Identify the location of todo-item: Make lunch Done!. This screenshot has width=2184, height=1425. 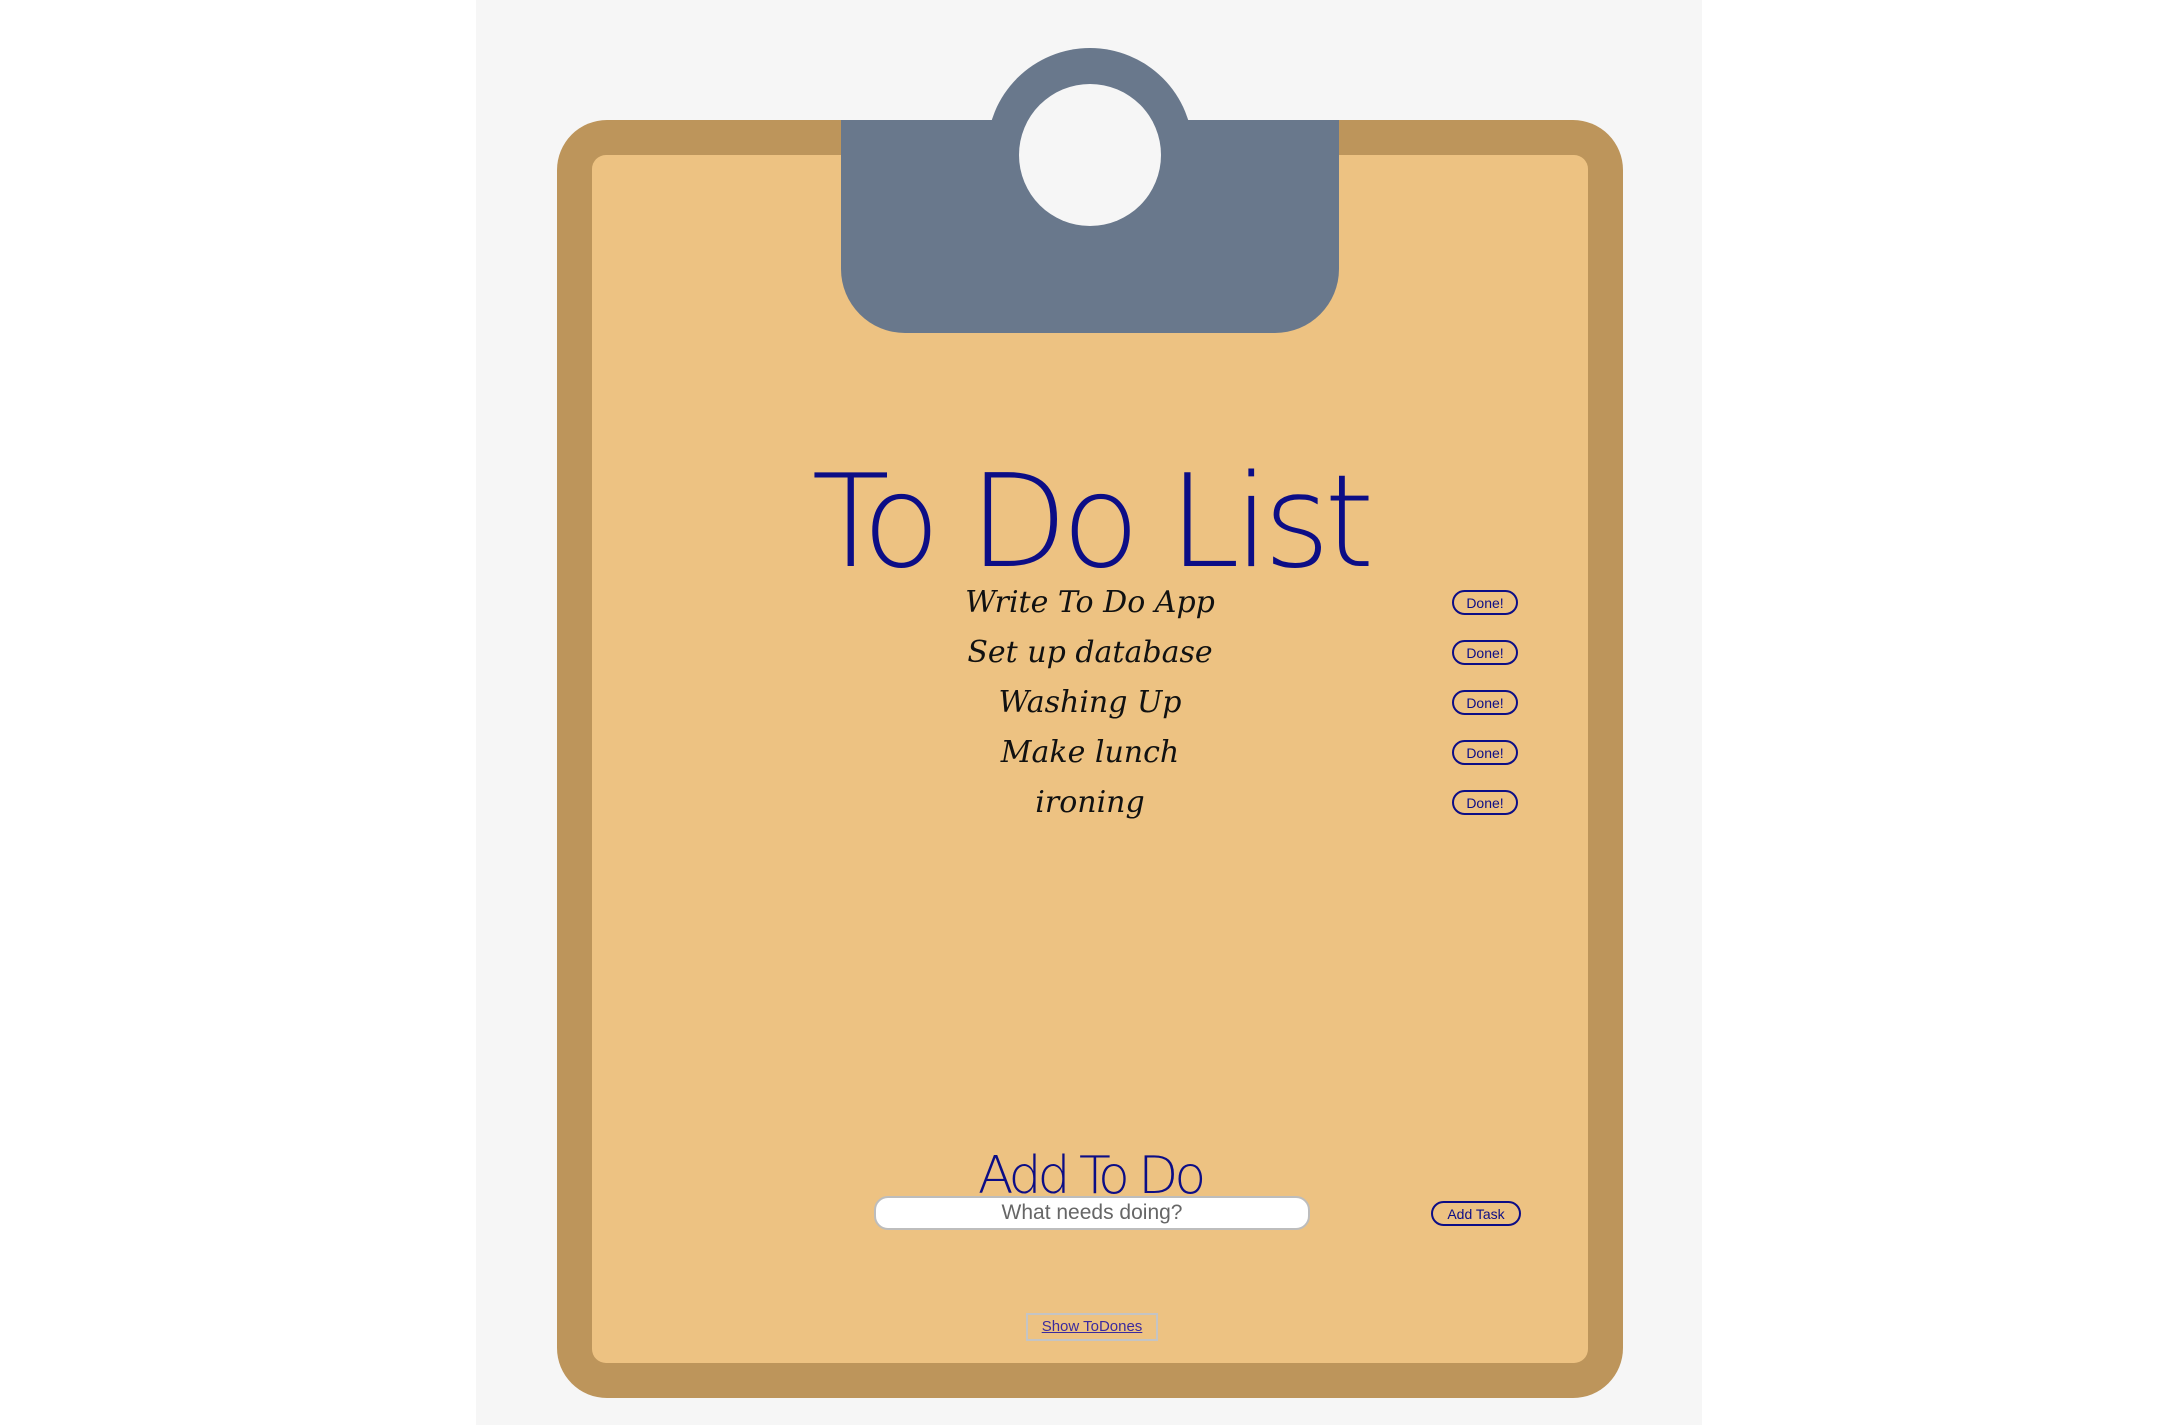
(1090, 753).